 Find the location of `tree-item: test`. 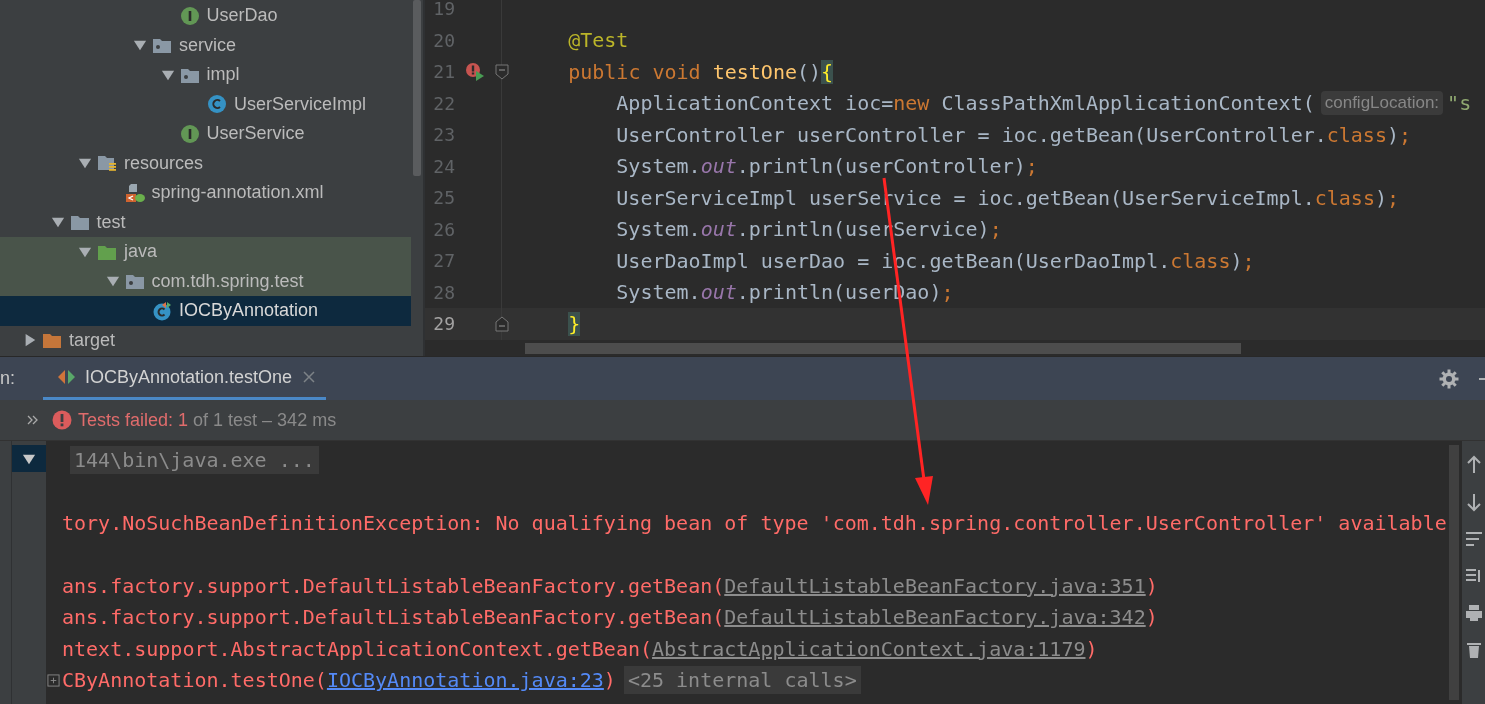

tree-item: test is located at coordinates (205, 222).